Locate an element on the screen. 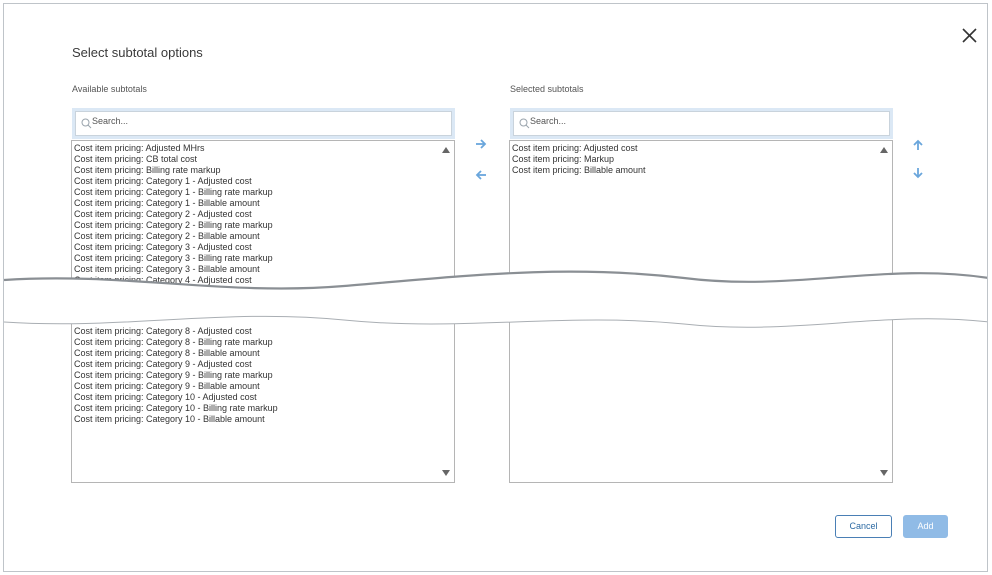 The image size is (992, 575). cancel-button: Cancel is located at coordinates (863, 526).